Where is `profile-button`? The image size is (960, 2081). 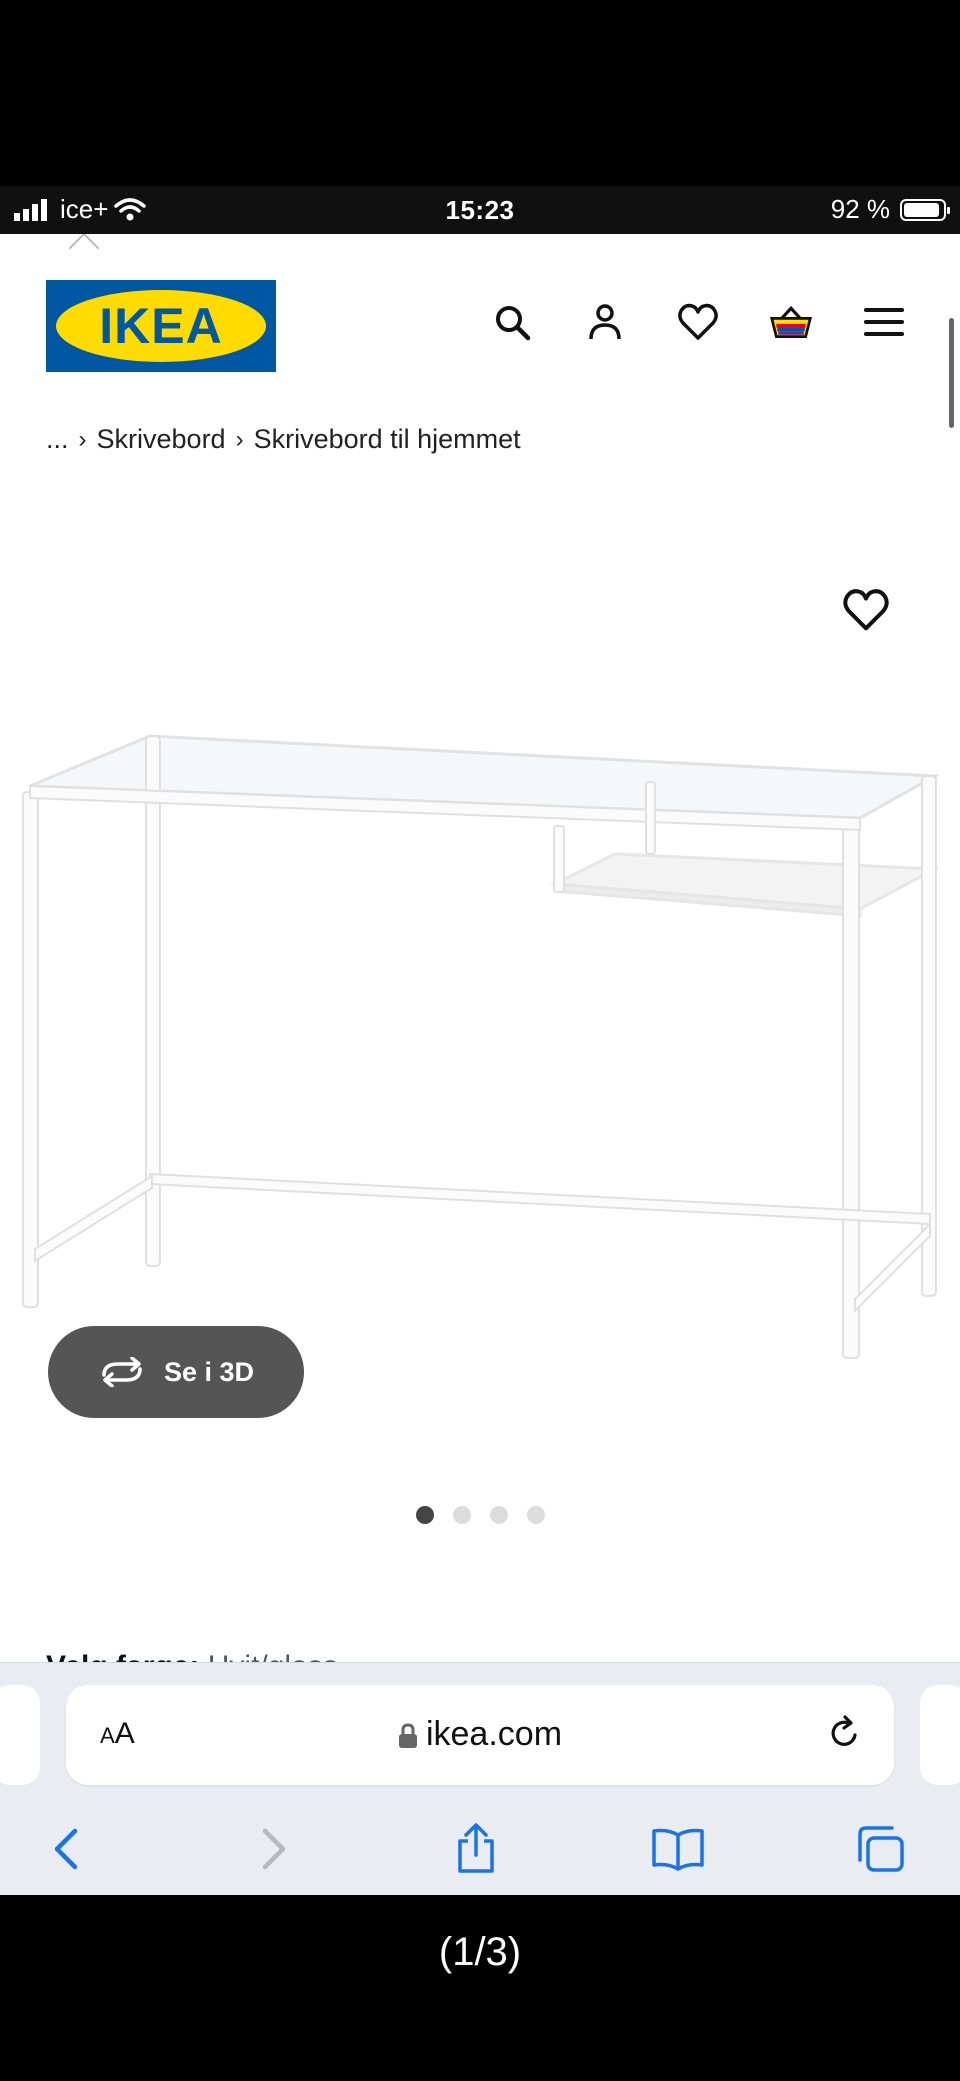
profile-button is located at coordinates (605, 322).